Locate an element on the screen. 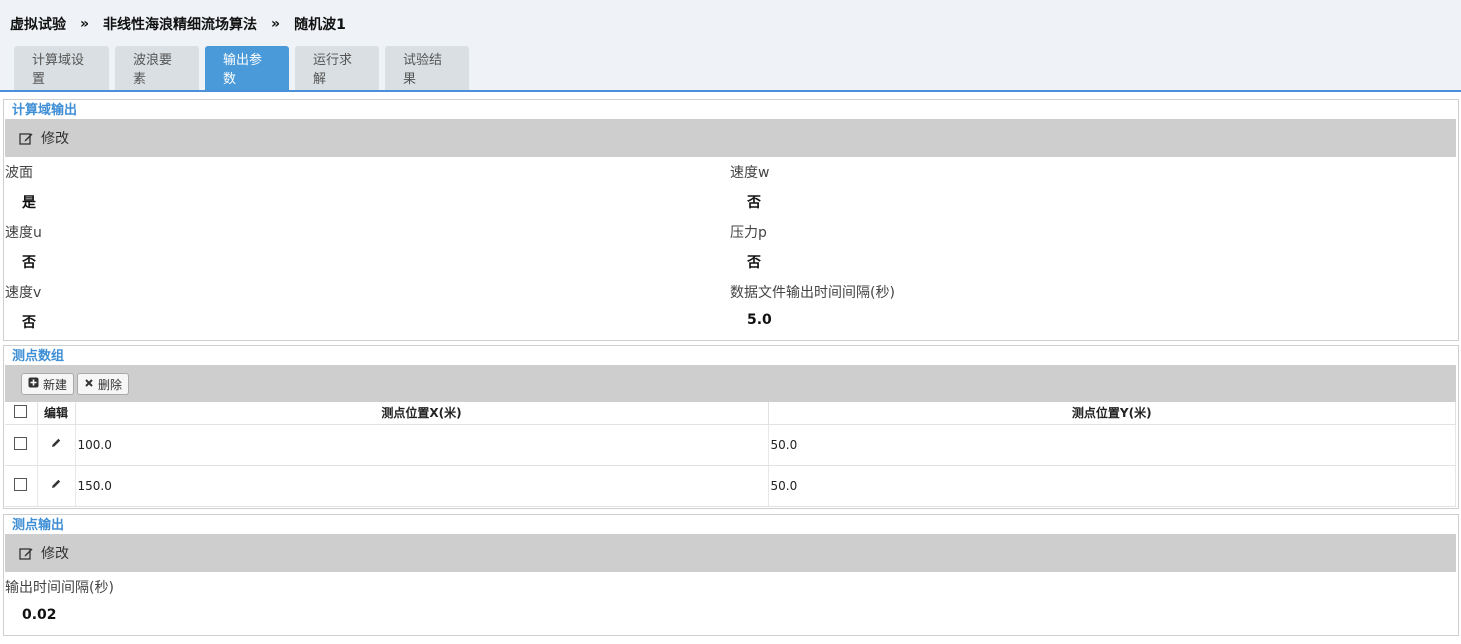 The image size is (1461, 644). tab-test-results: 试验结果 is located at coordinates (427, 68).